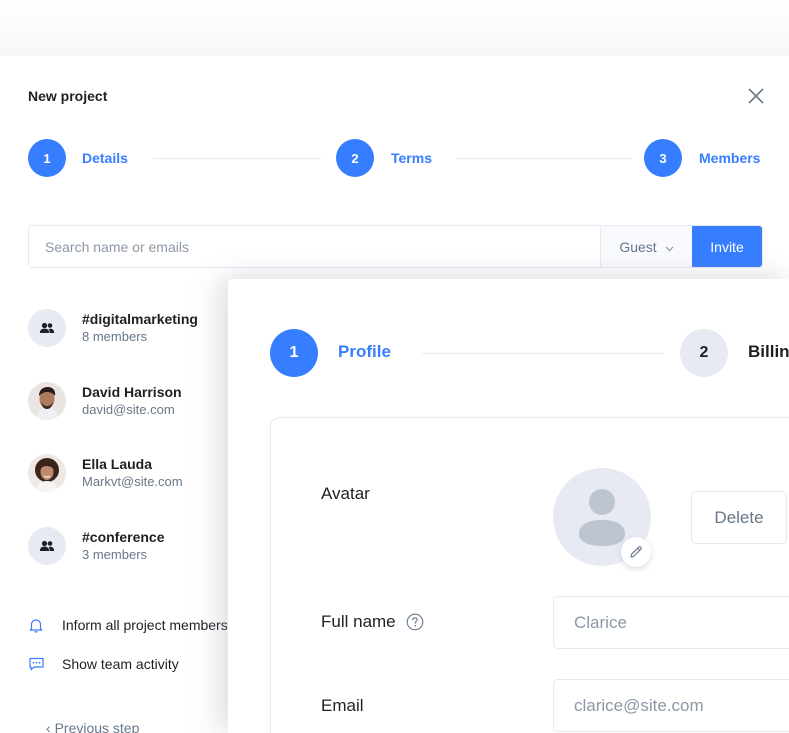 Image resolution: width=789 pixels, height=733 pixels. I want to click on chat-icon, so click(36, 664).